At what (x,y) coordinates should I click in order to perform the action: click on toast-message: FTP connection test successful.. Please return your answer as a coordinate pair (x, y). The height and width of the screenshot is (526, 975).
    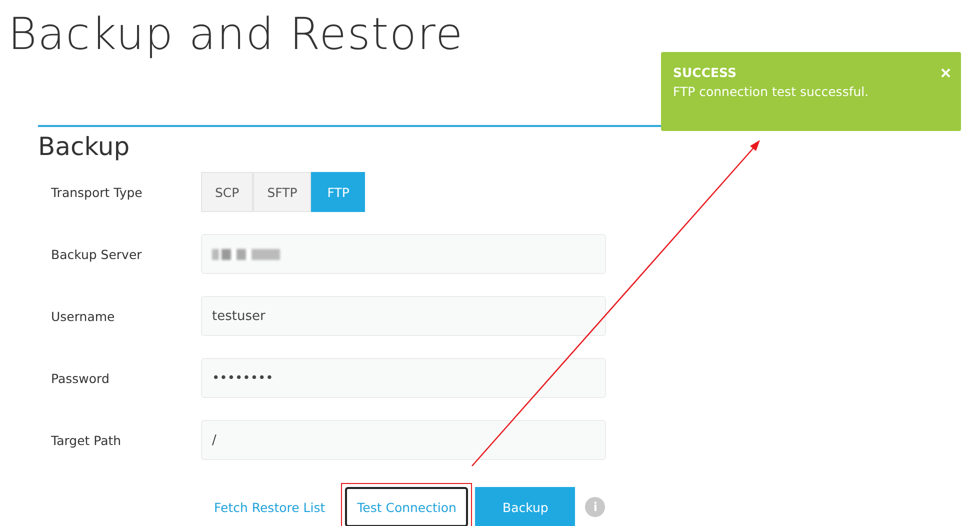
    Looking at the image, I should click on (771, 91).